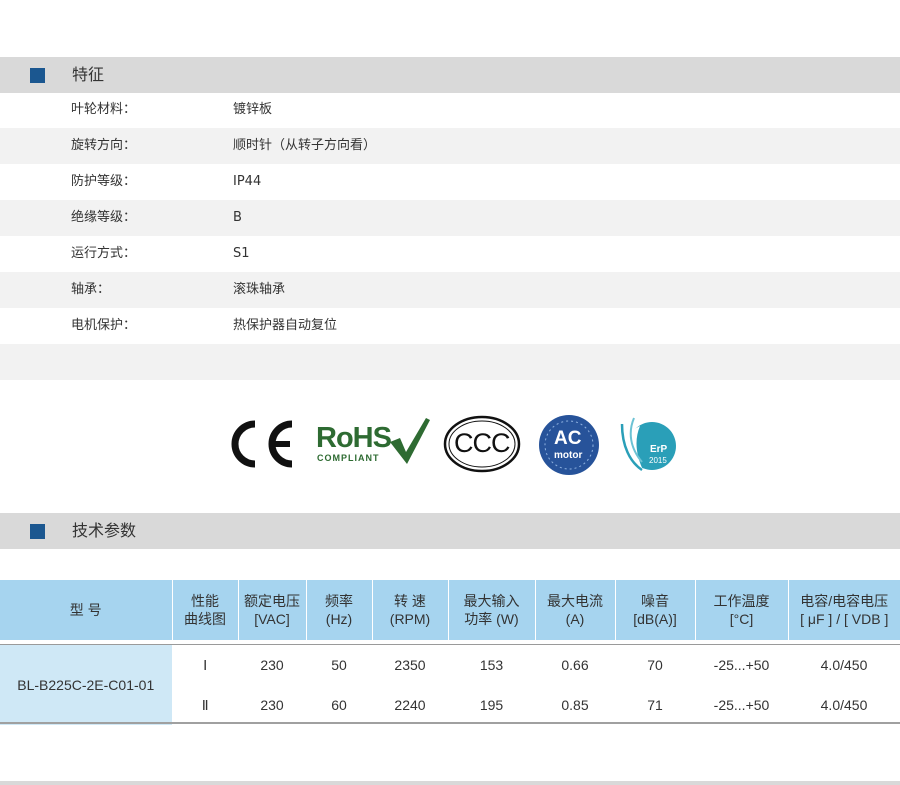 The width and height of the screenshot is (900, 785). What do you see at coordinates (104, 181) in the screenshot?
I see `feature-key: 防护等级：` at bounding box center [104, 181].